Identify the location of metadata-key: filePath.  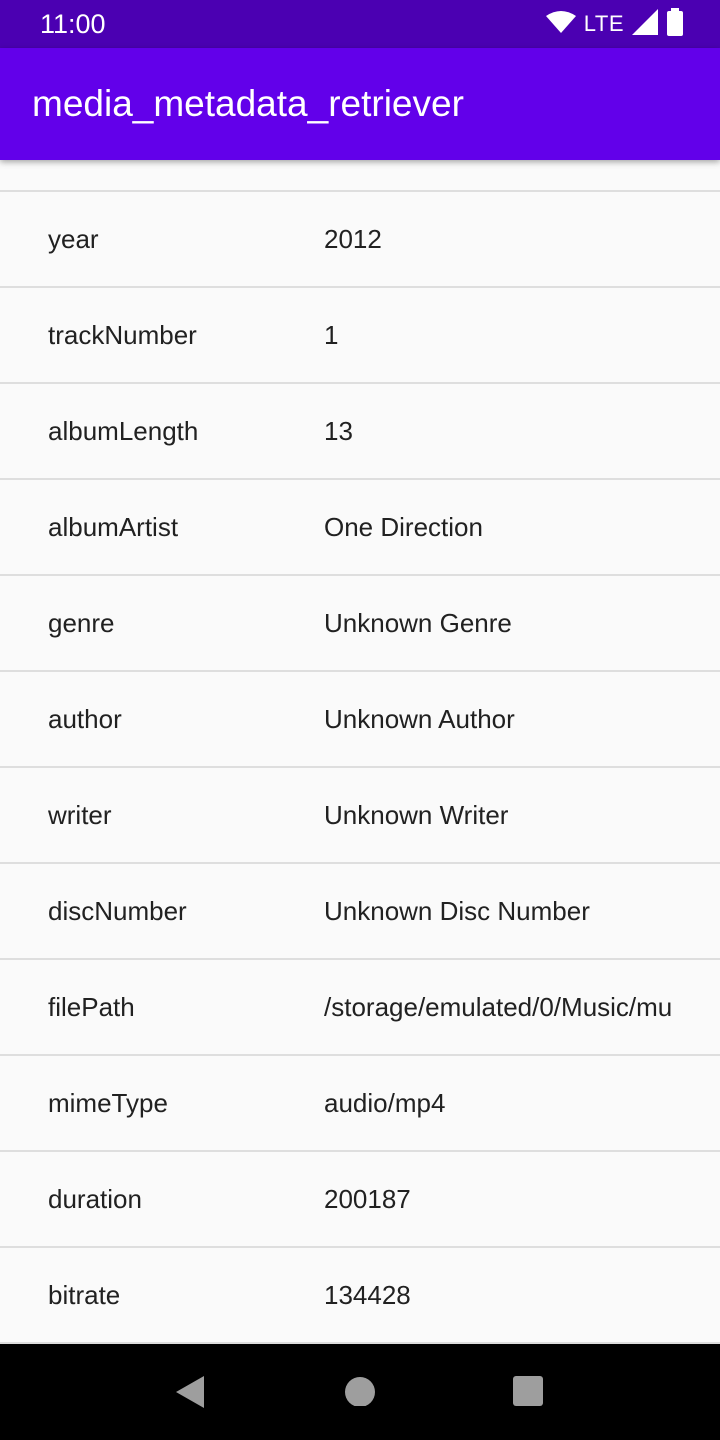
(91, 1007).